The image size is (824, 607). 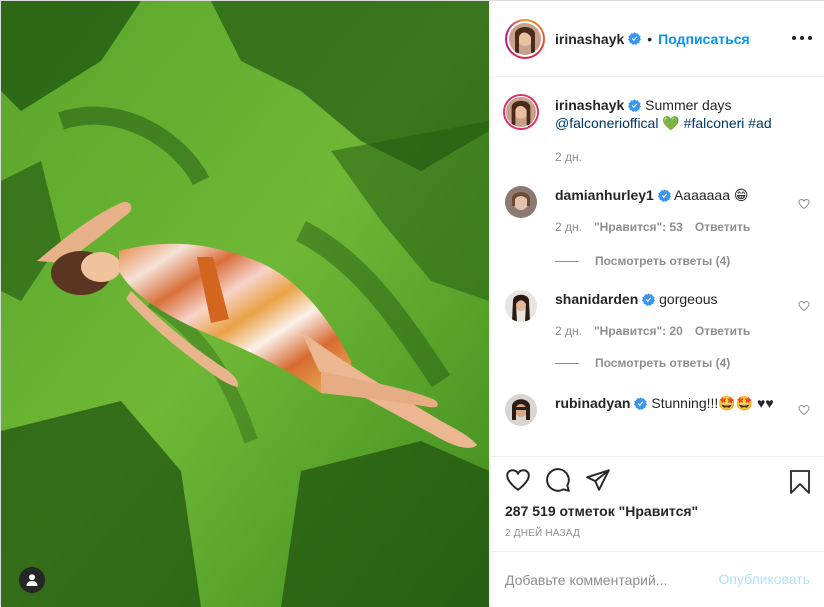 I want to click on comment-icon, so click(x=559, y=481).